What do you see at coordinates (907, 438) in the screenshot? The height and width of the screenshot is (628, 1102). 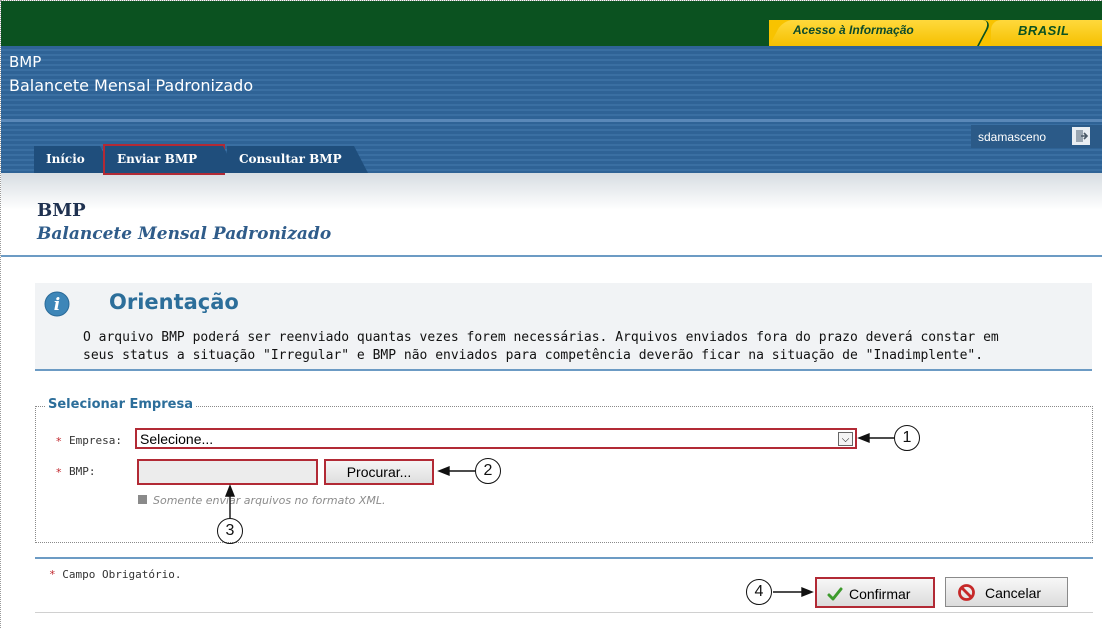 I see `callout-1: 1` at bounding box center [907, 438].